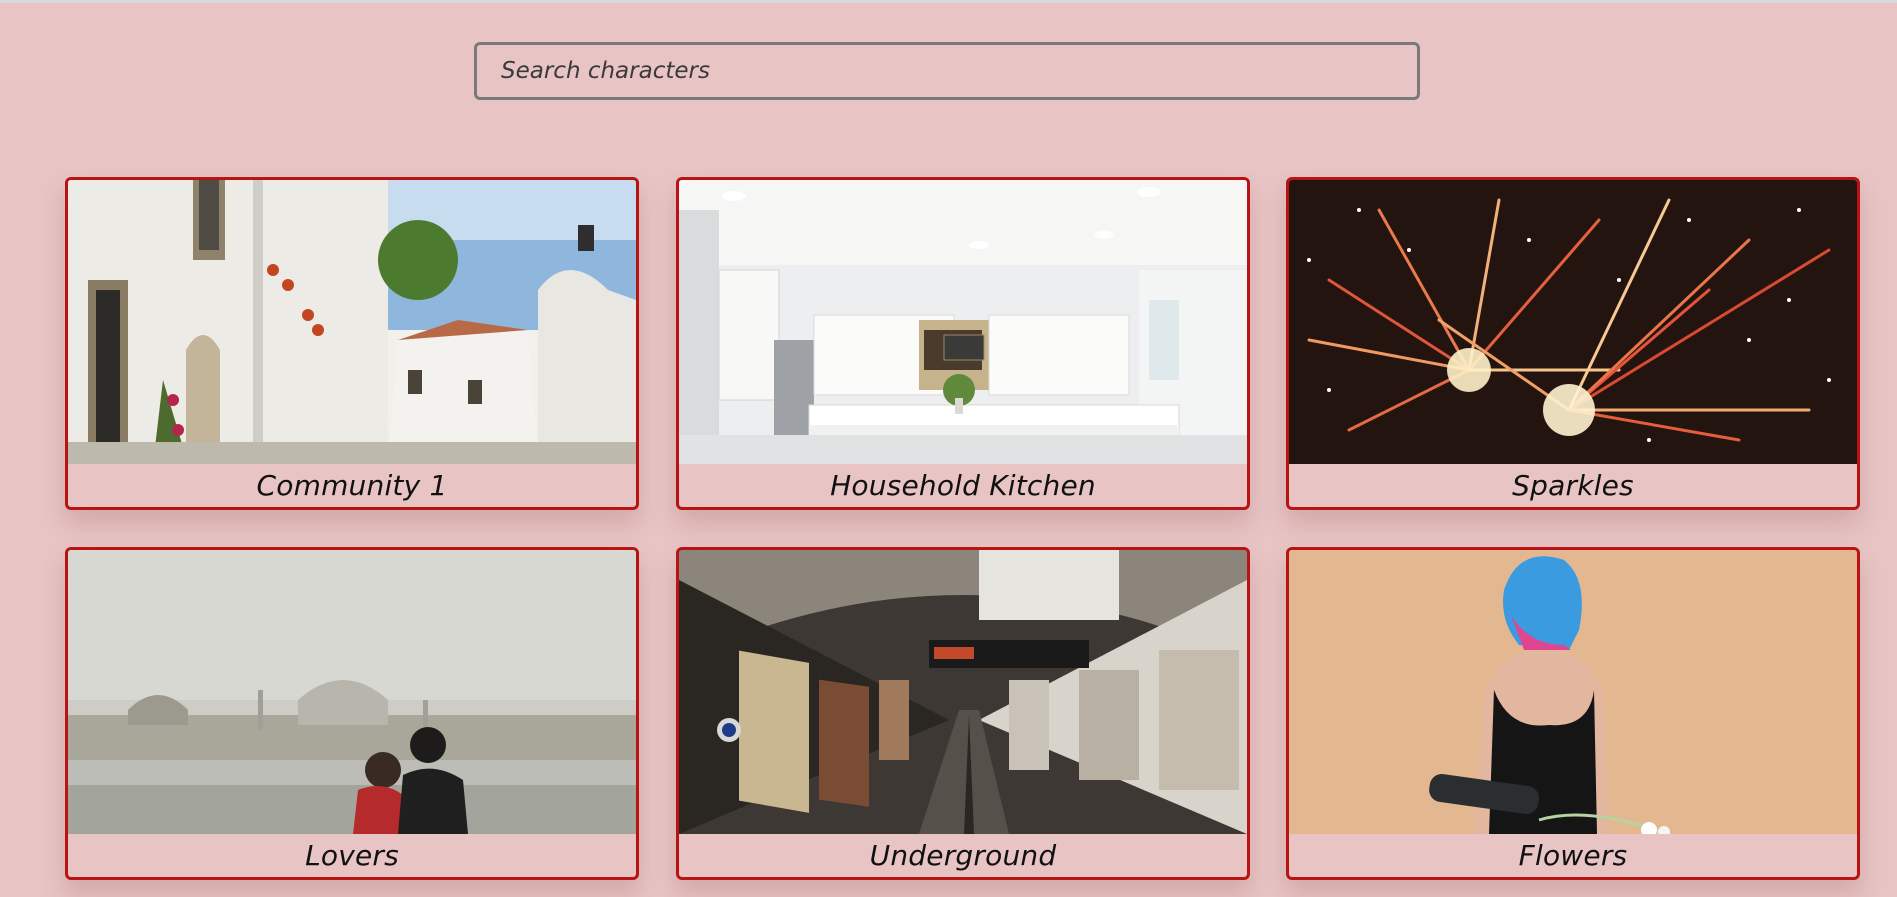 This screenshot has width=1897, height=897. I want to click on card-lovers: Lovers, so click(352, 713).